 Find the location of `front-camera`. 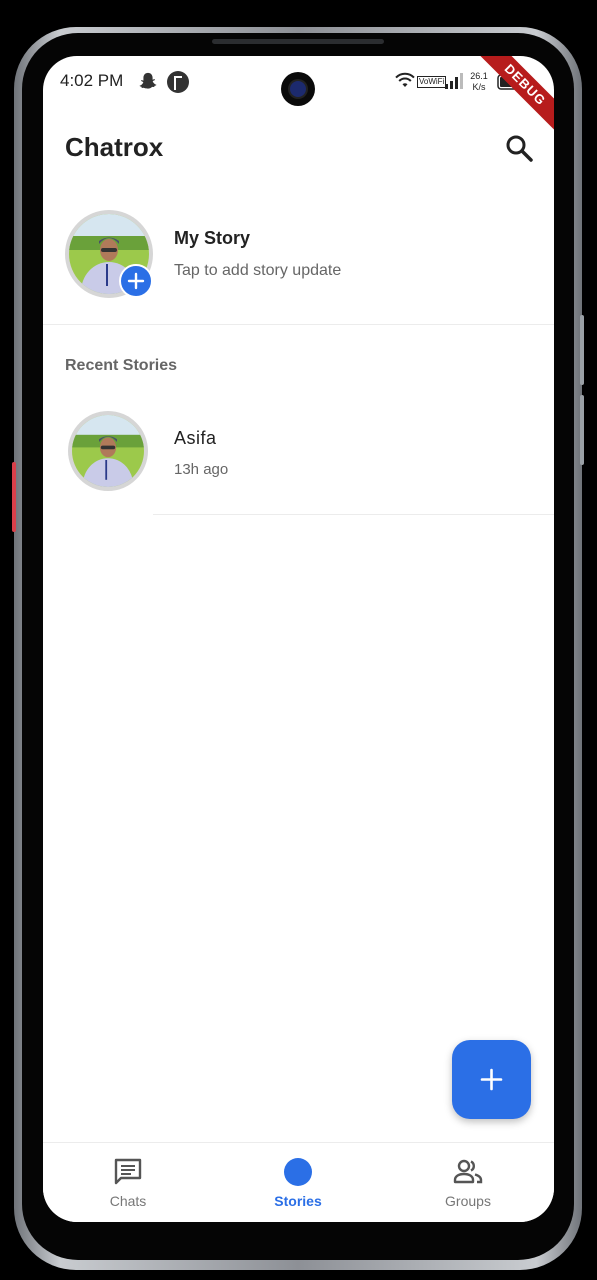

front-camera is located at coordinates (298, 89).